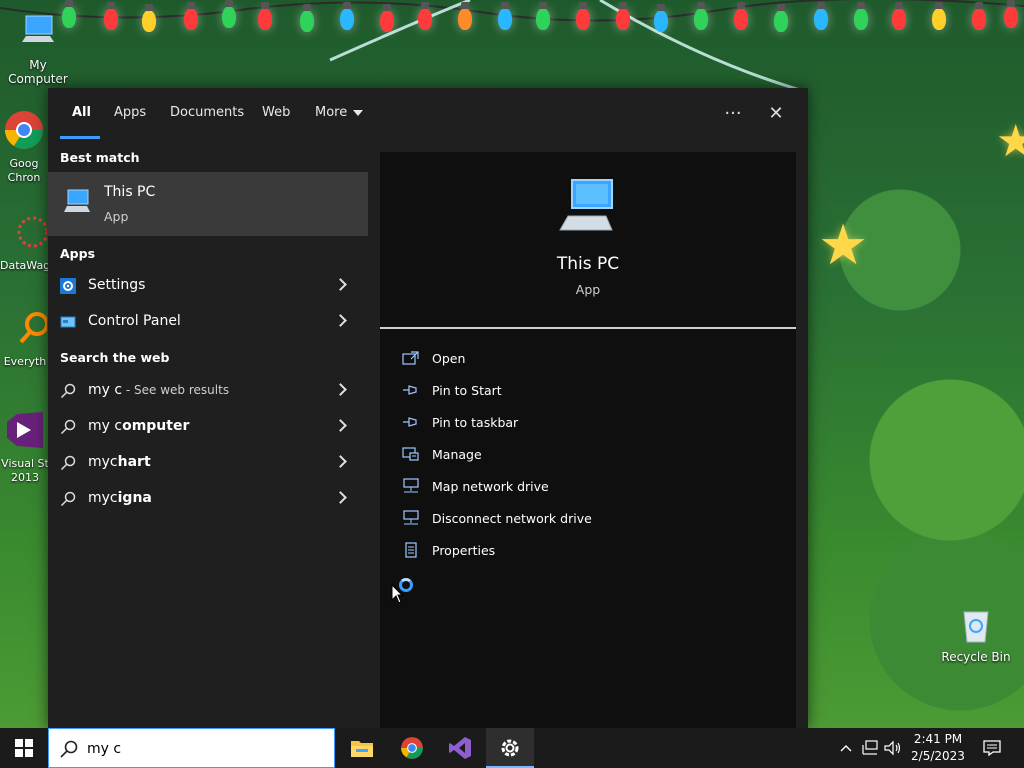 This screenshot has height=768, width=1024. I want to click on tab-all: All, so click(81, 112).